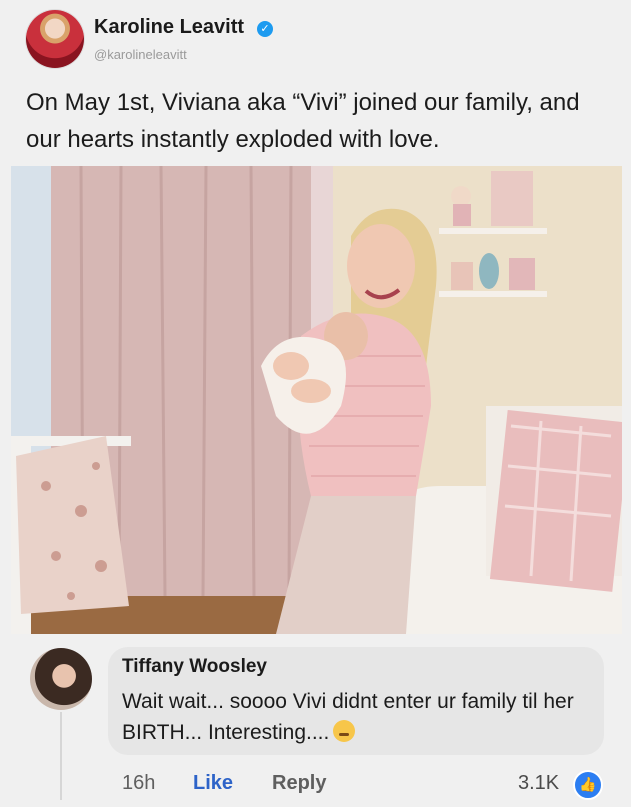 The image size is (631, 807). What do you see at coordinates (213, 783) in the screenshot?
I see `like-button: Like` at bounding box center [213, 783].